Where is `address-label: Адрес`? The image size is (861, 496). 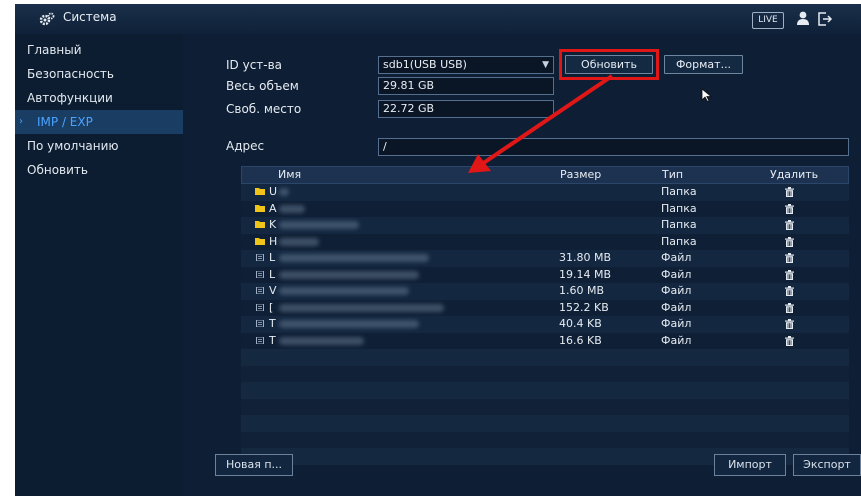 address-label: Адрес is located at coordinates (245, 146).